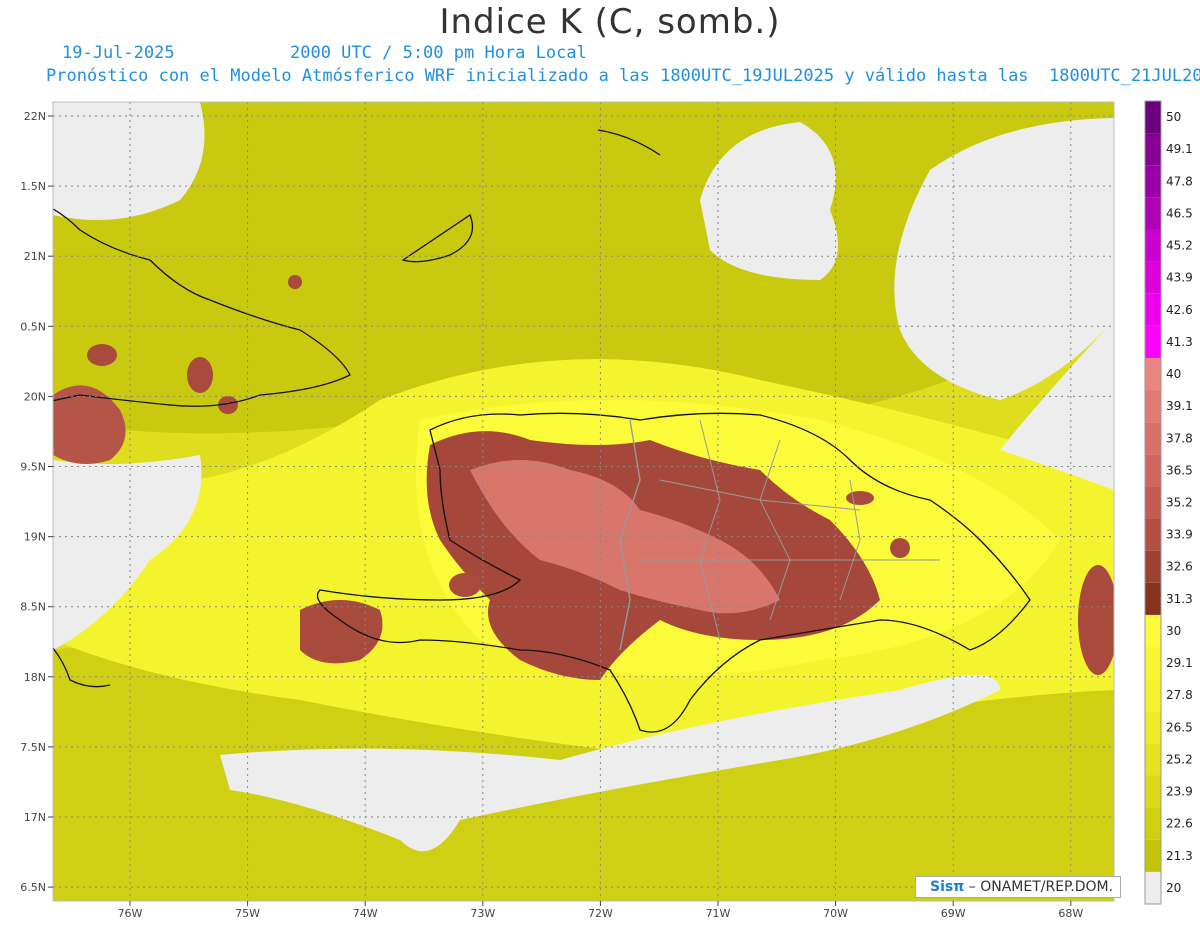  I want to click on colorbar-label: 20, so click(1173, 888).